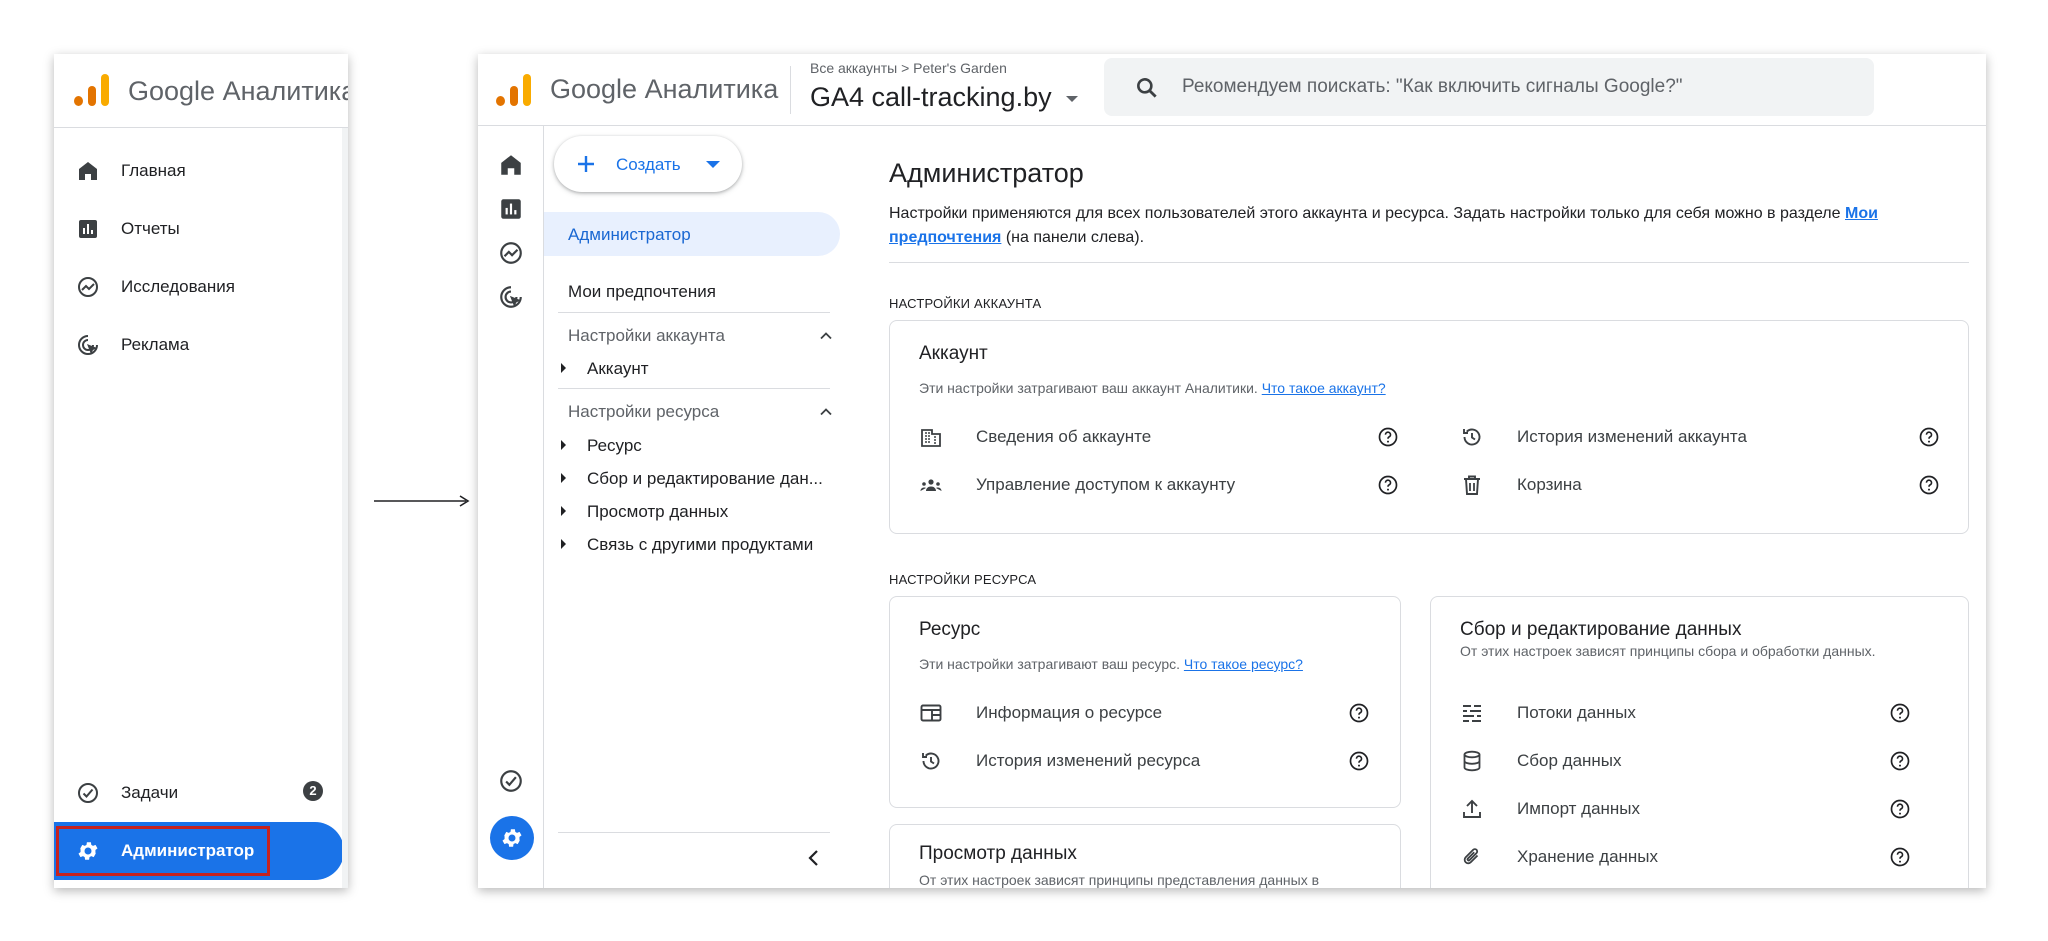  Describe the element at coordinates (643, 412) in the screenshot. I see `nav-section-property: Настройки ресурса` at that location.